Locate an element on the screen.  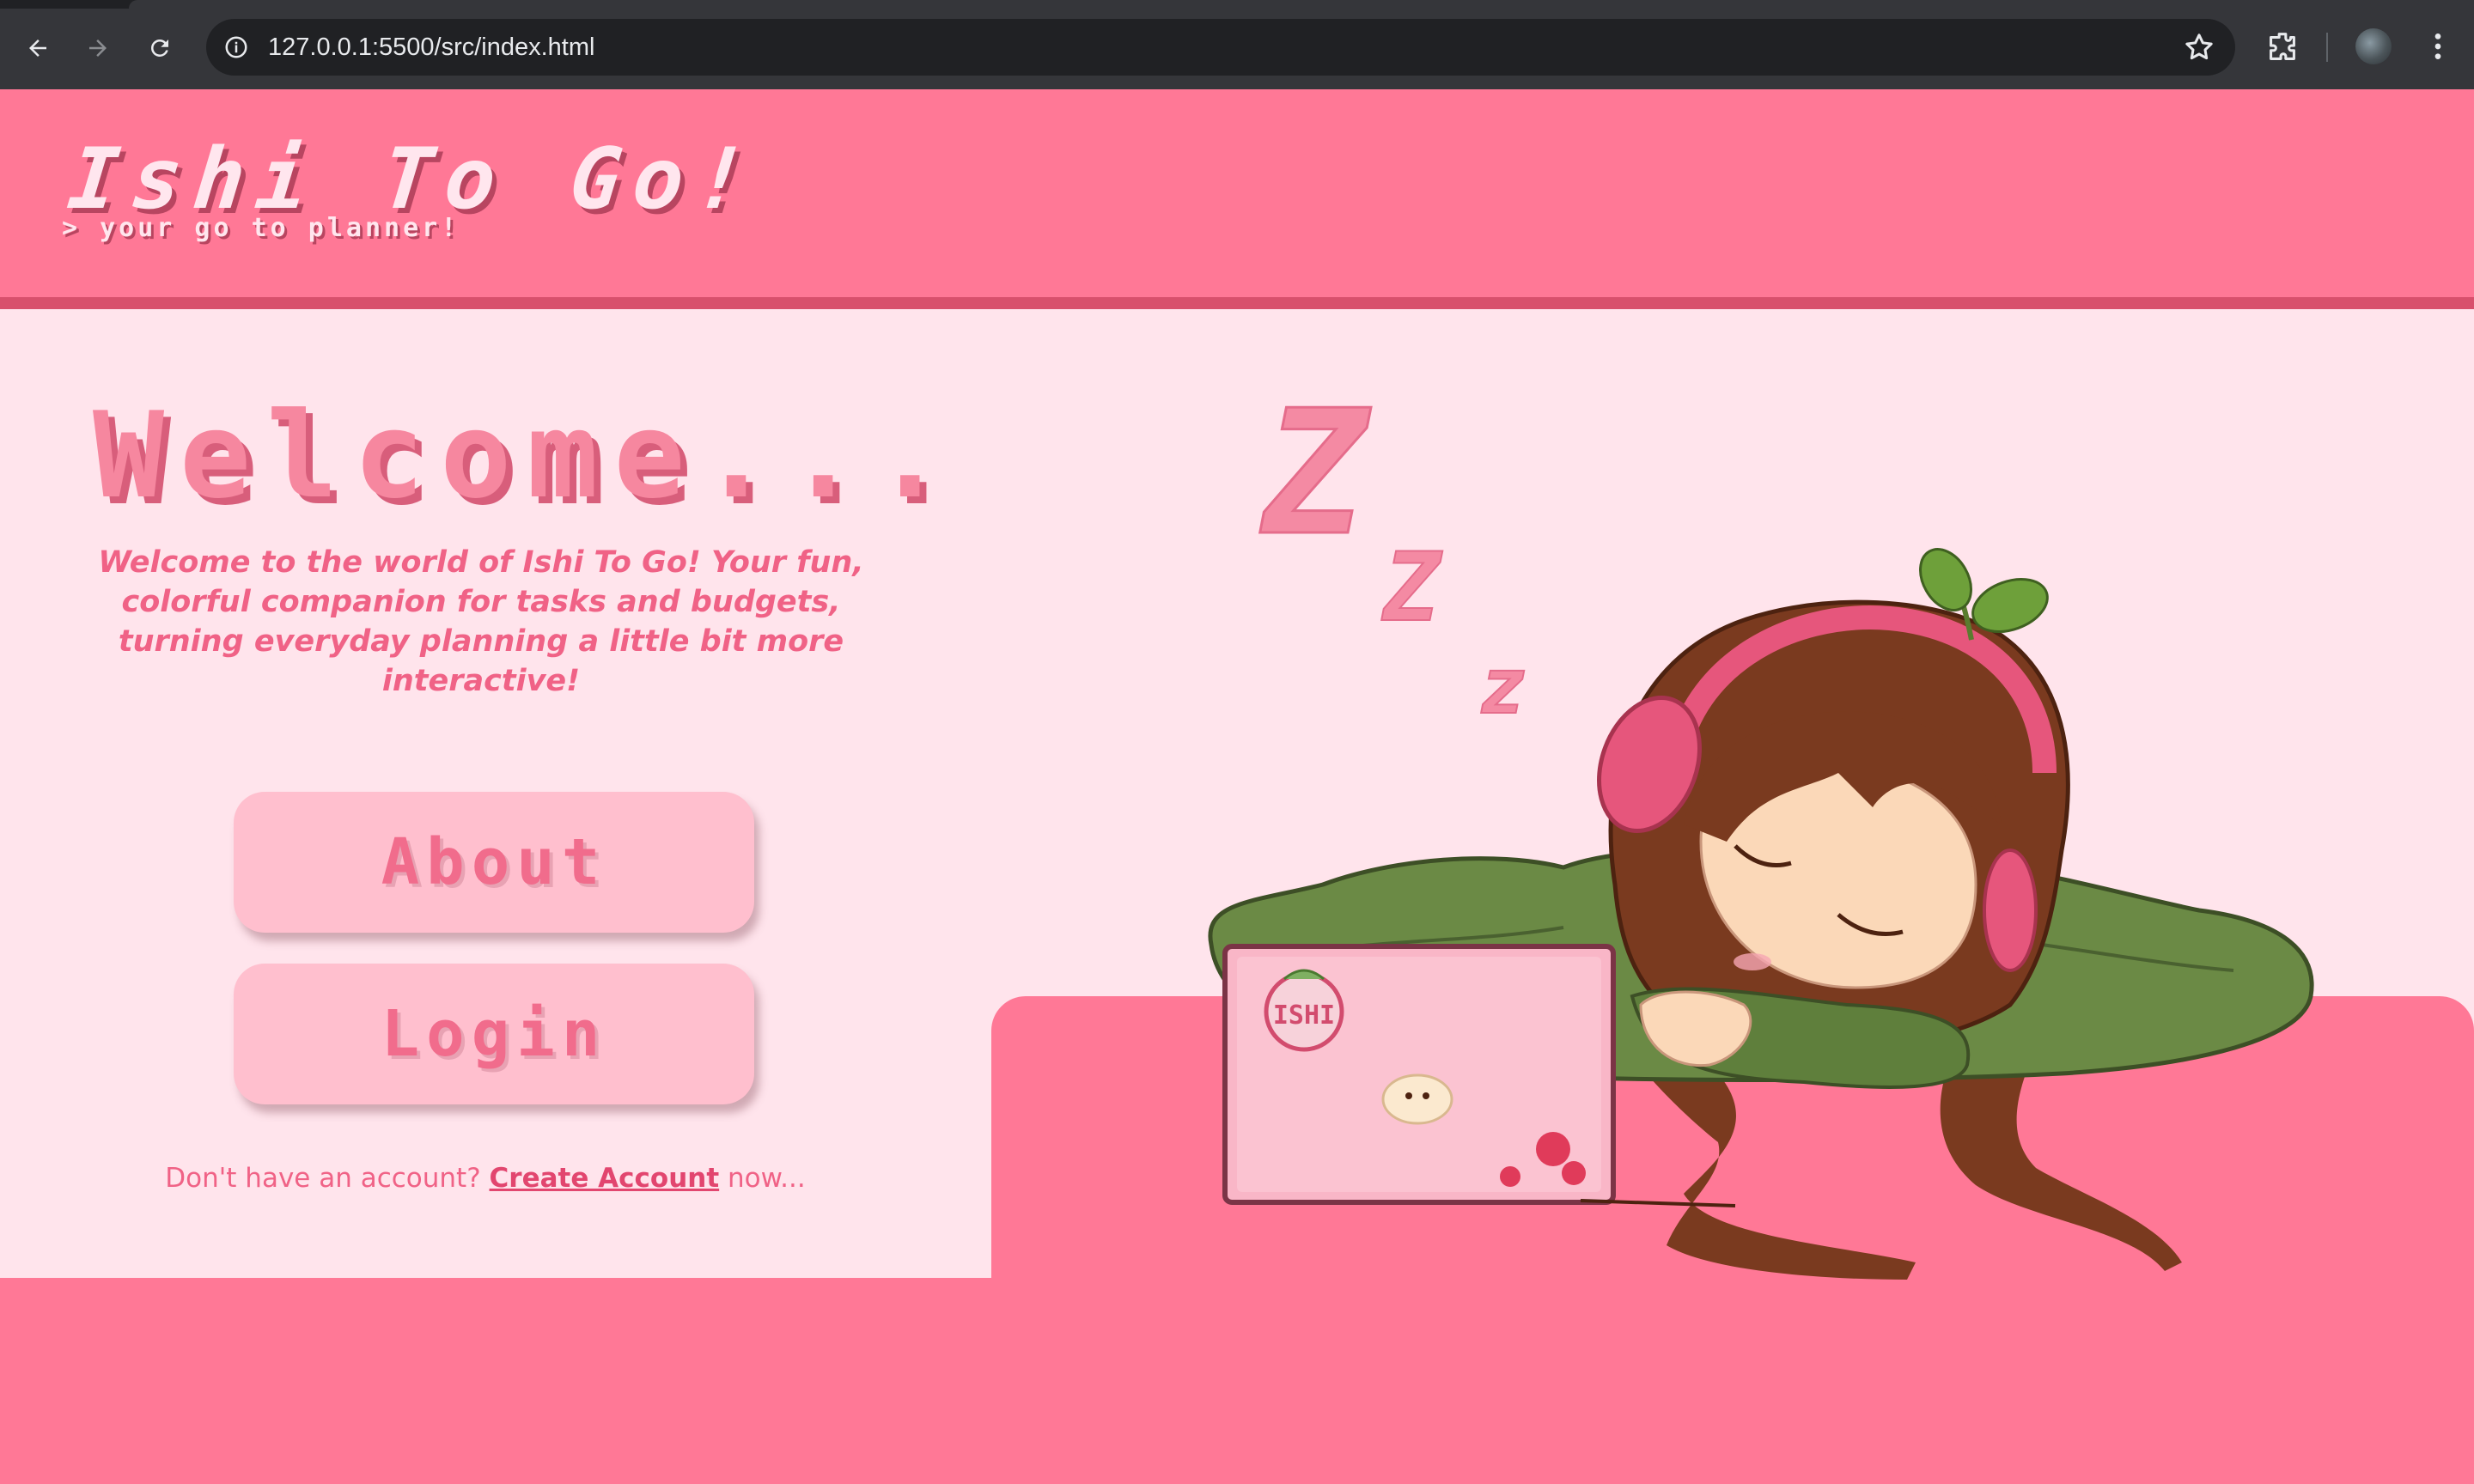
site-header: Ishi To Go! > your go to planner! is located at coordinates (1237, 199).